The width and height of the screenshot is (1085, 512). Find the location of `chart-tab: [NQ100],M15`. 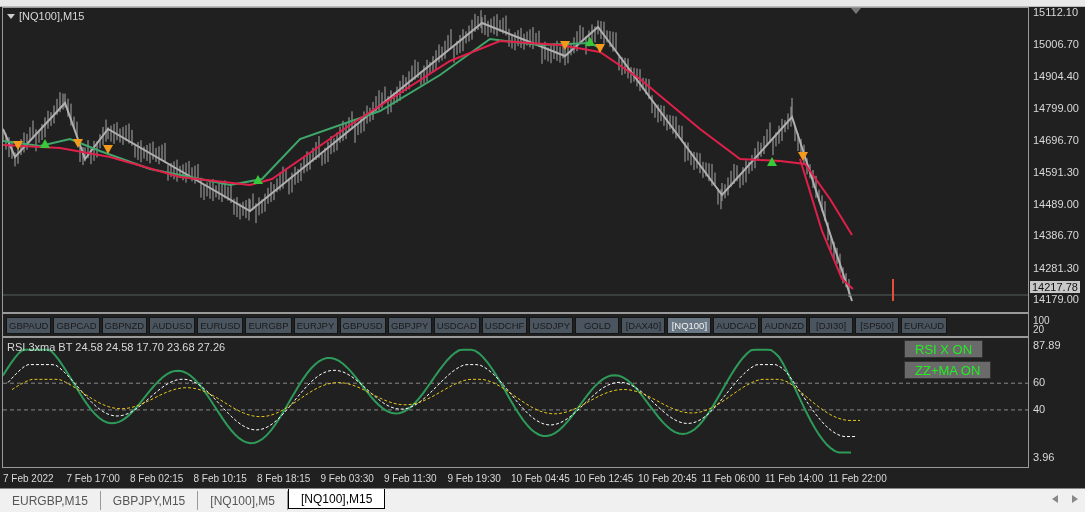

chart-tab: [NQ100],M15 is located at coordinates (337, 499).